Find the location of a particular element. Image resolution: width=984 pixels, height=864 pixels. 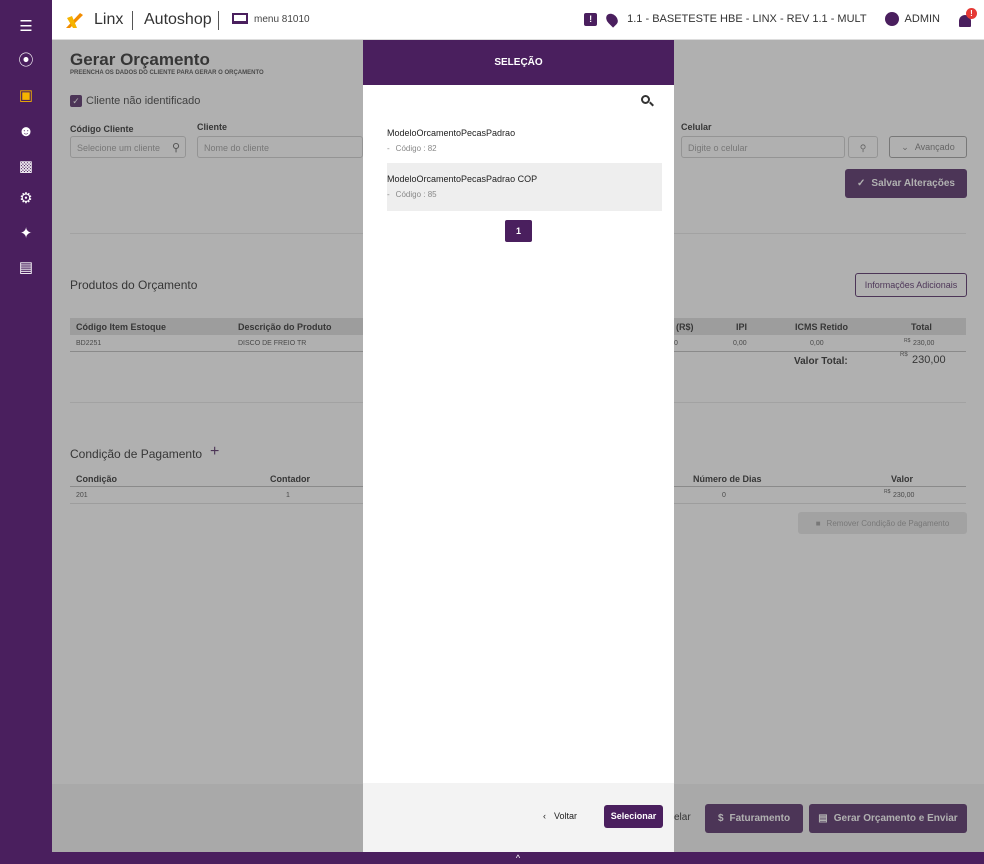

user-name: ADMIN is located at coordinates (922, 19).